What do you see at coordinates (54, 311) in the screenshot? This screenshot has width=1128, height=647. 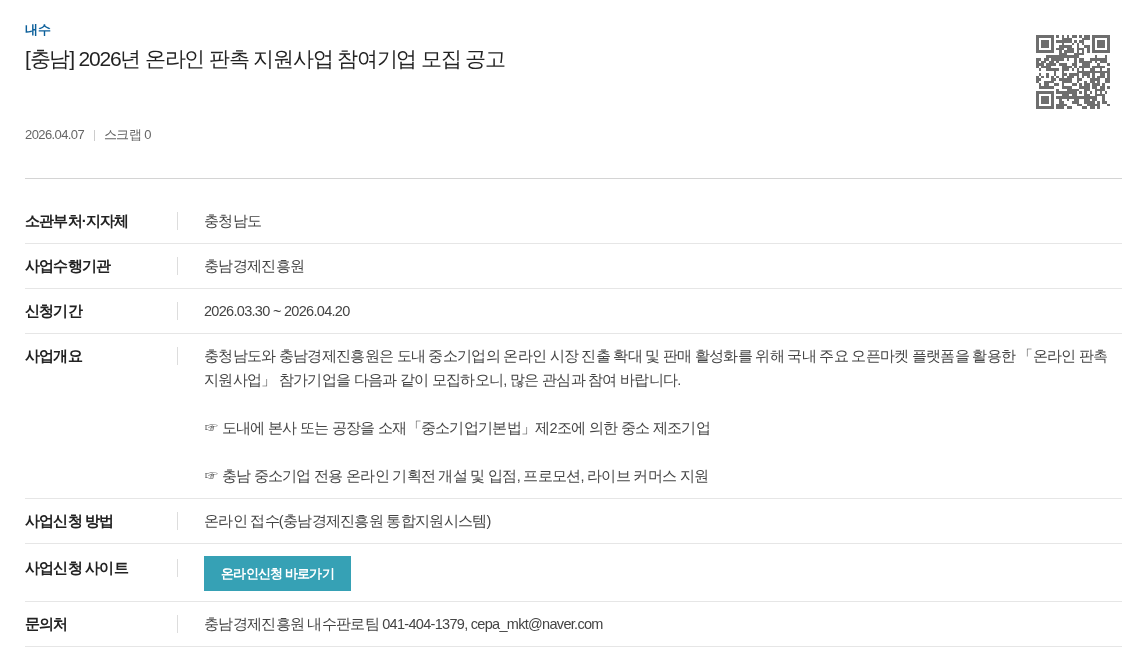 I see `detail-label: 신청기간` at bounding box center [54, 311].